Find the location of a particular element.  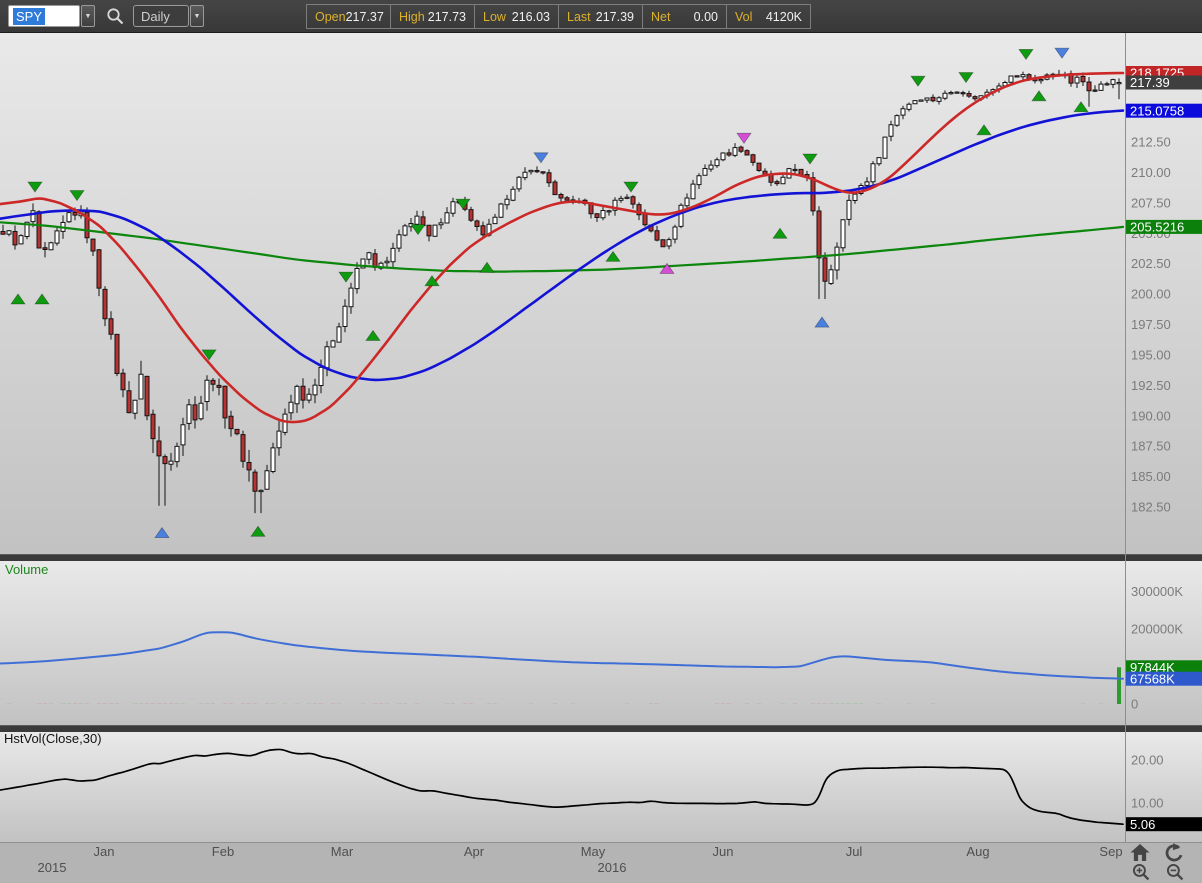

month-label: Mar is located at coordinates (342, 851).